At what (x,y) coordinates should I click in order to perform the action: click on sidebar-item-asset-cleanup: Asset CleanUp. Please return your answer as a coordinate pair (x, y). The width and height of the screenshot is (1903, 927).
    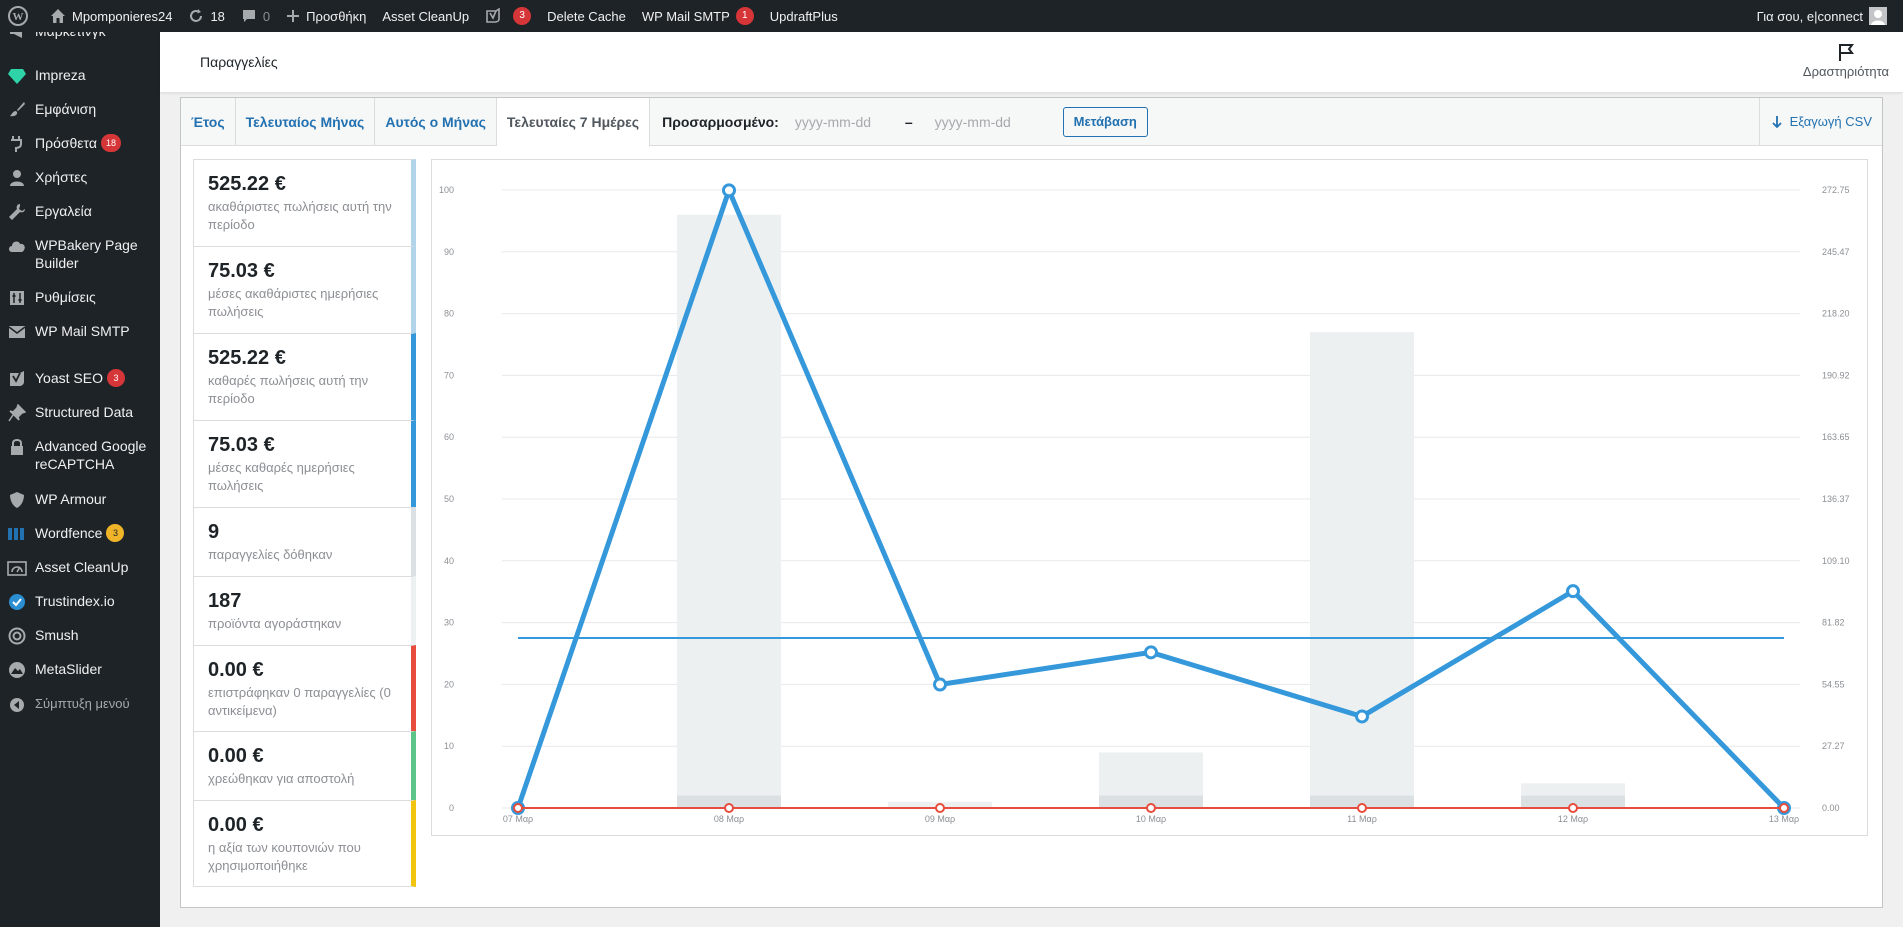
    Looking at the image, I should click on (80, 568).